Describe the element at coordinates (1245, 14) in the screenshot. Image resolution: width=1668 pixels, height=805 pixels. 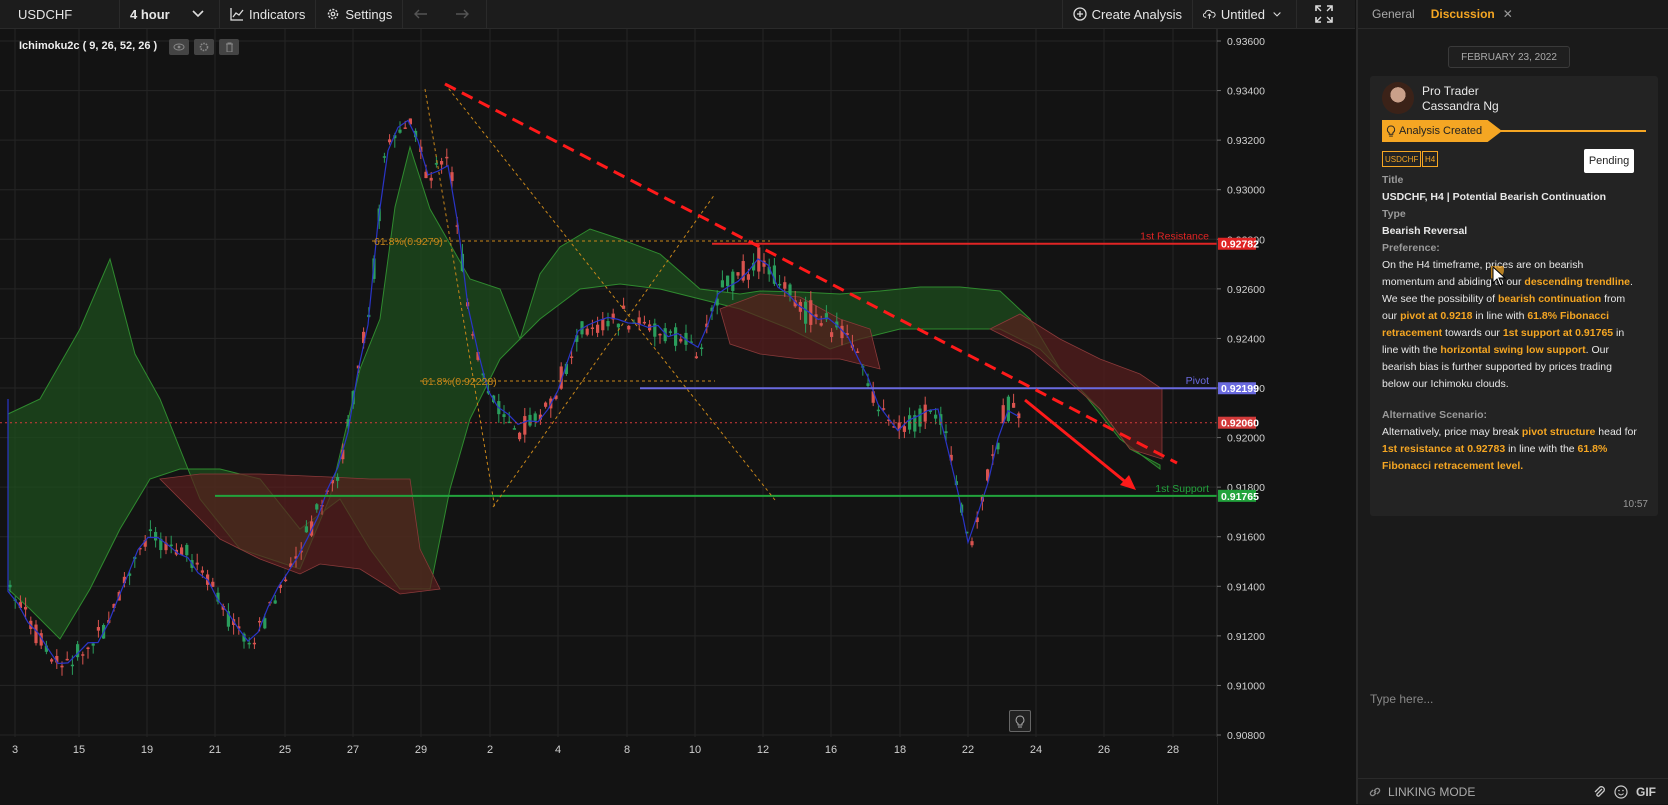
I see `layout-selector: Untitled` at that location.